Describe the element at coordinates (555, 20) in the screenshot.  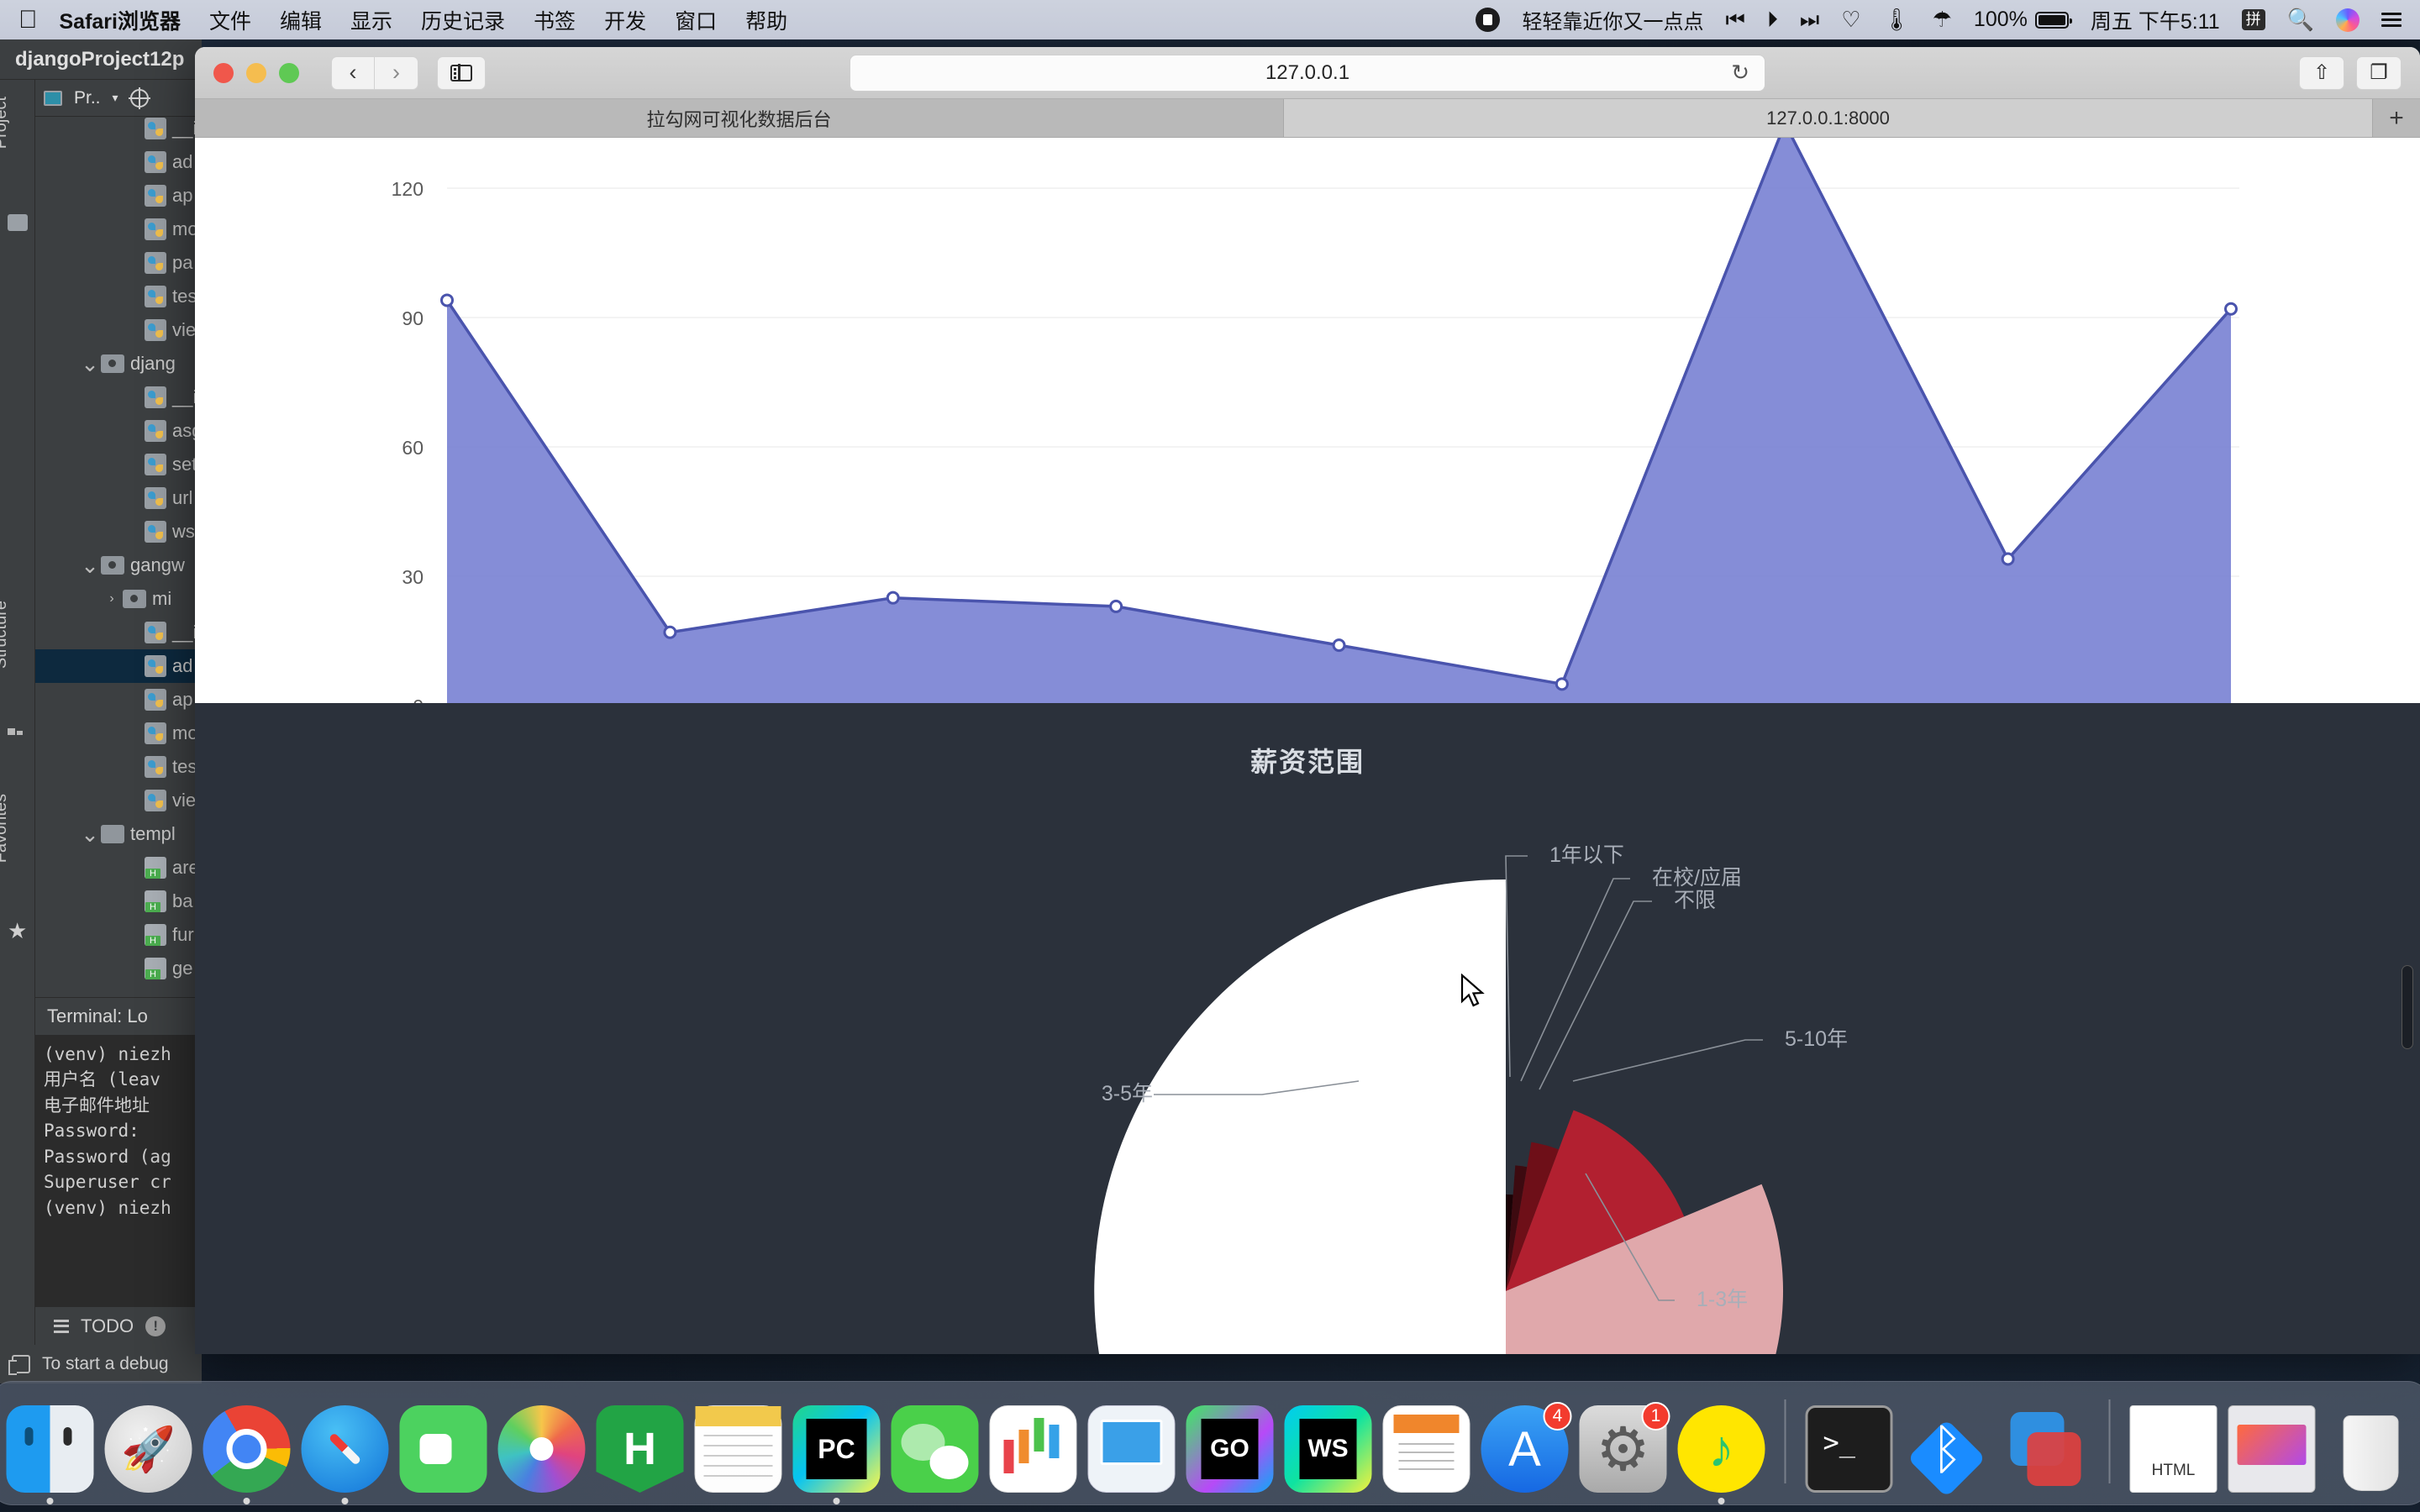
I see `menu-item-bookmarks: 书签` at that location.